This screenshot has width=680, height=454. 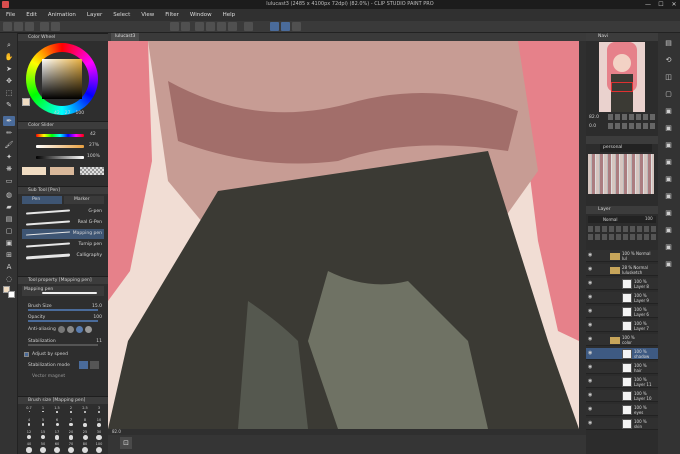 What do you see at coordinates (85, 448) in the screenshot?
I see `brush-size-preset: 80` at bounding box center [85, 448].